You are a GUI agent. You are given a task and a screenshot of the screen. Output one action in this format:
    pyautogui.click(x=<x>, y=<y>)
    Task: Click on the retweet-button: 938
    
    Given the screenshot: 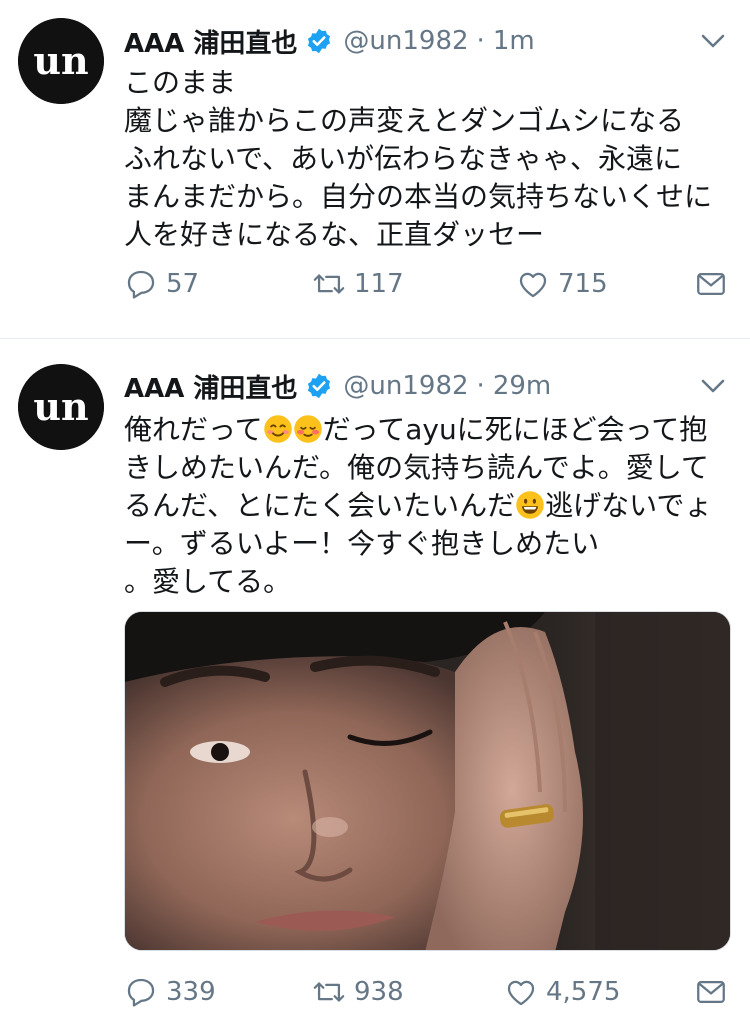 What is the action you would take?
    pyautogui.click(x=358, y=992)
    